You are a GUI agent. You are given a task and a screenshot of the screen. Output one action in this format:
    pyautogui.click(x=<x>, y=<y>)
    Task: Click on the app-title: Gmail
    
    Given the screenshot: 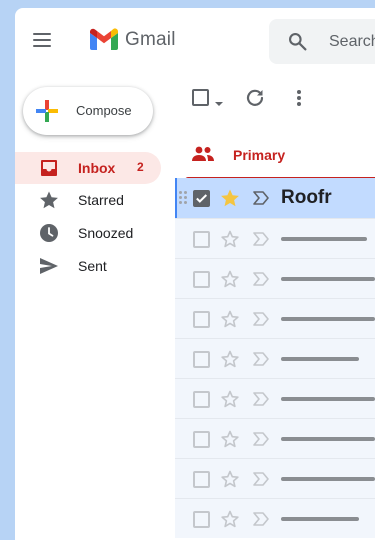 What is the action you would take?
    pyautogui.click(x=150, y=39)
    